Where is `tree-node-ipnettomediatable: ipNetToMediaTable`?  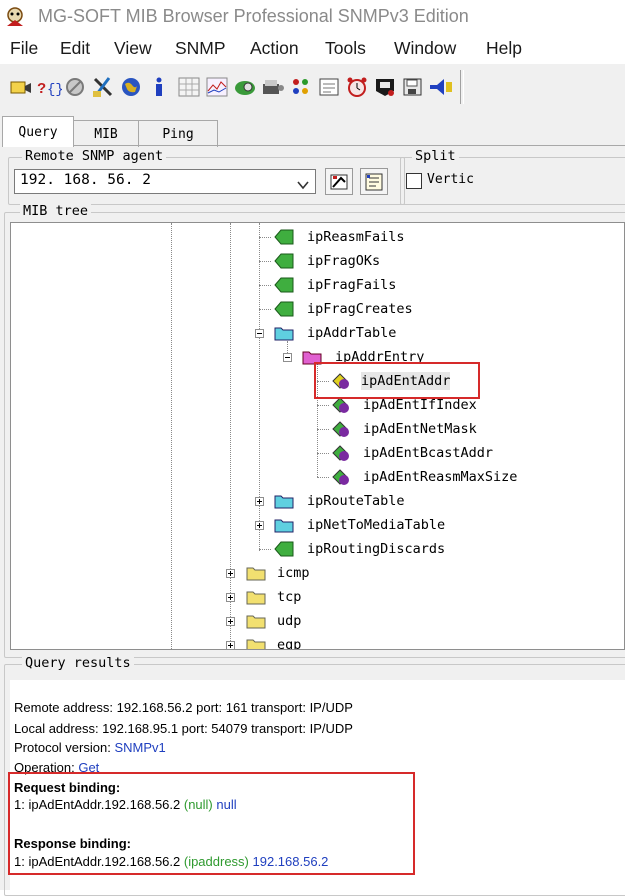 tree-node-ipnettomediatable: ipNetToMediaTable is located at coordinates (376, 525).